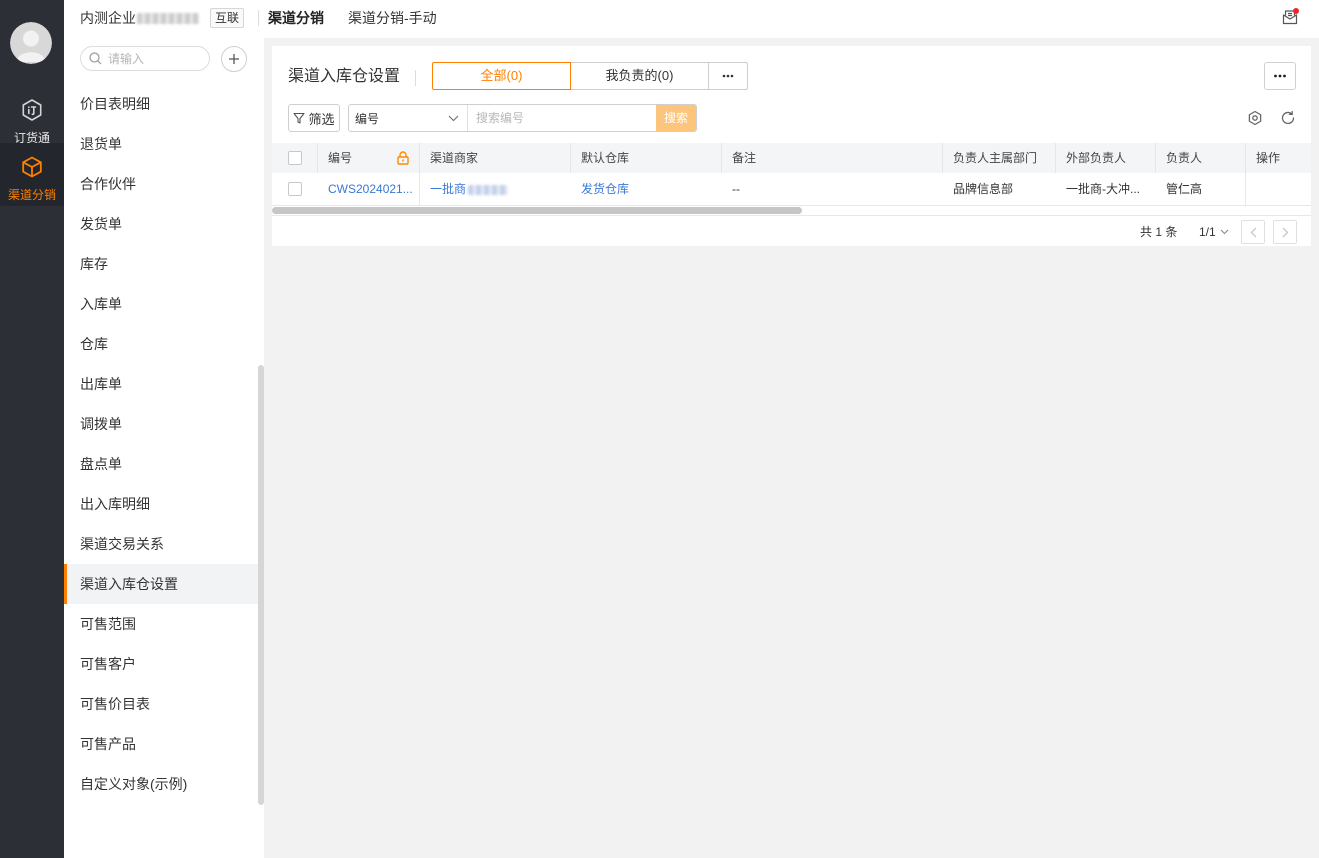  What do you see at coordinates (408, 118) in the screenshot?
I see `search-field-select: 编号` at bounding box center [408, 118].